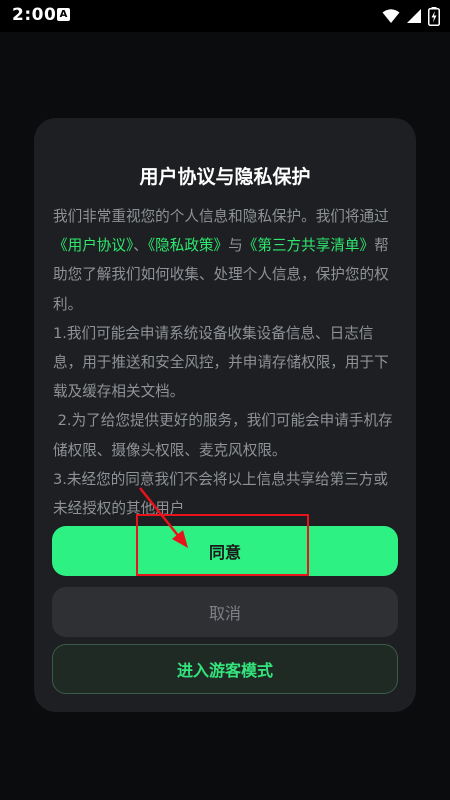  Describe the element at coordinates (221, 216) in the screenshot. I see `intro-text-1: 我们非常重视您的个人信息和隐私保护。我们将通过` at that location.